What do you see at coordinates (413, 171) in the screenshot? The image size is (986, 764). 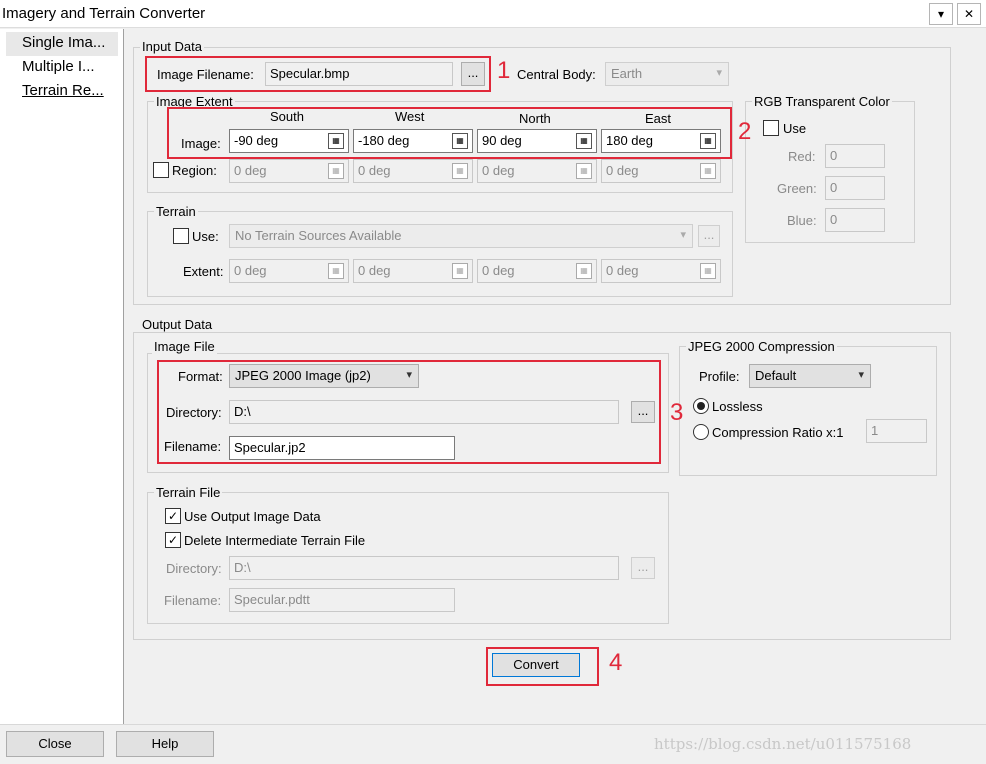 I see `region-west-field: 0 deg ▦` at bounding box center [413, 171].